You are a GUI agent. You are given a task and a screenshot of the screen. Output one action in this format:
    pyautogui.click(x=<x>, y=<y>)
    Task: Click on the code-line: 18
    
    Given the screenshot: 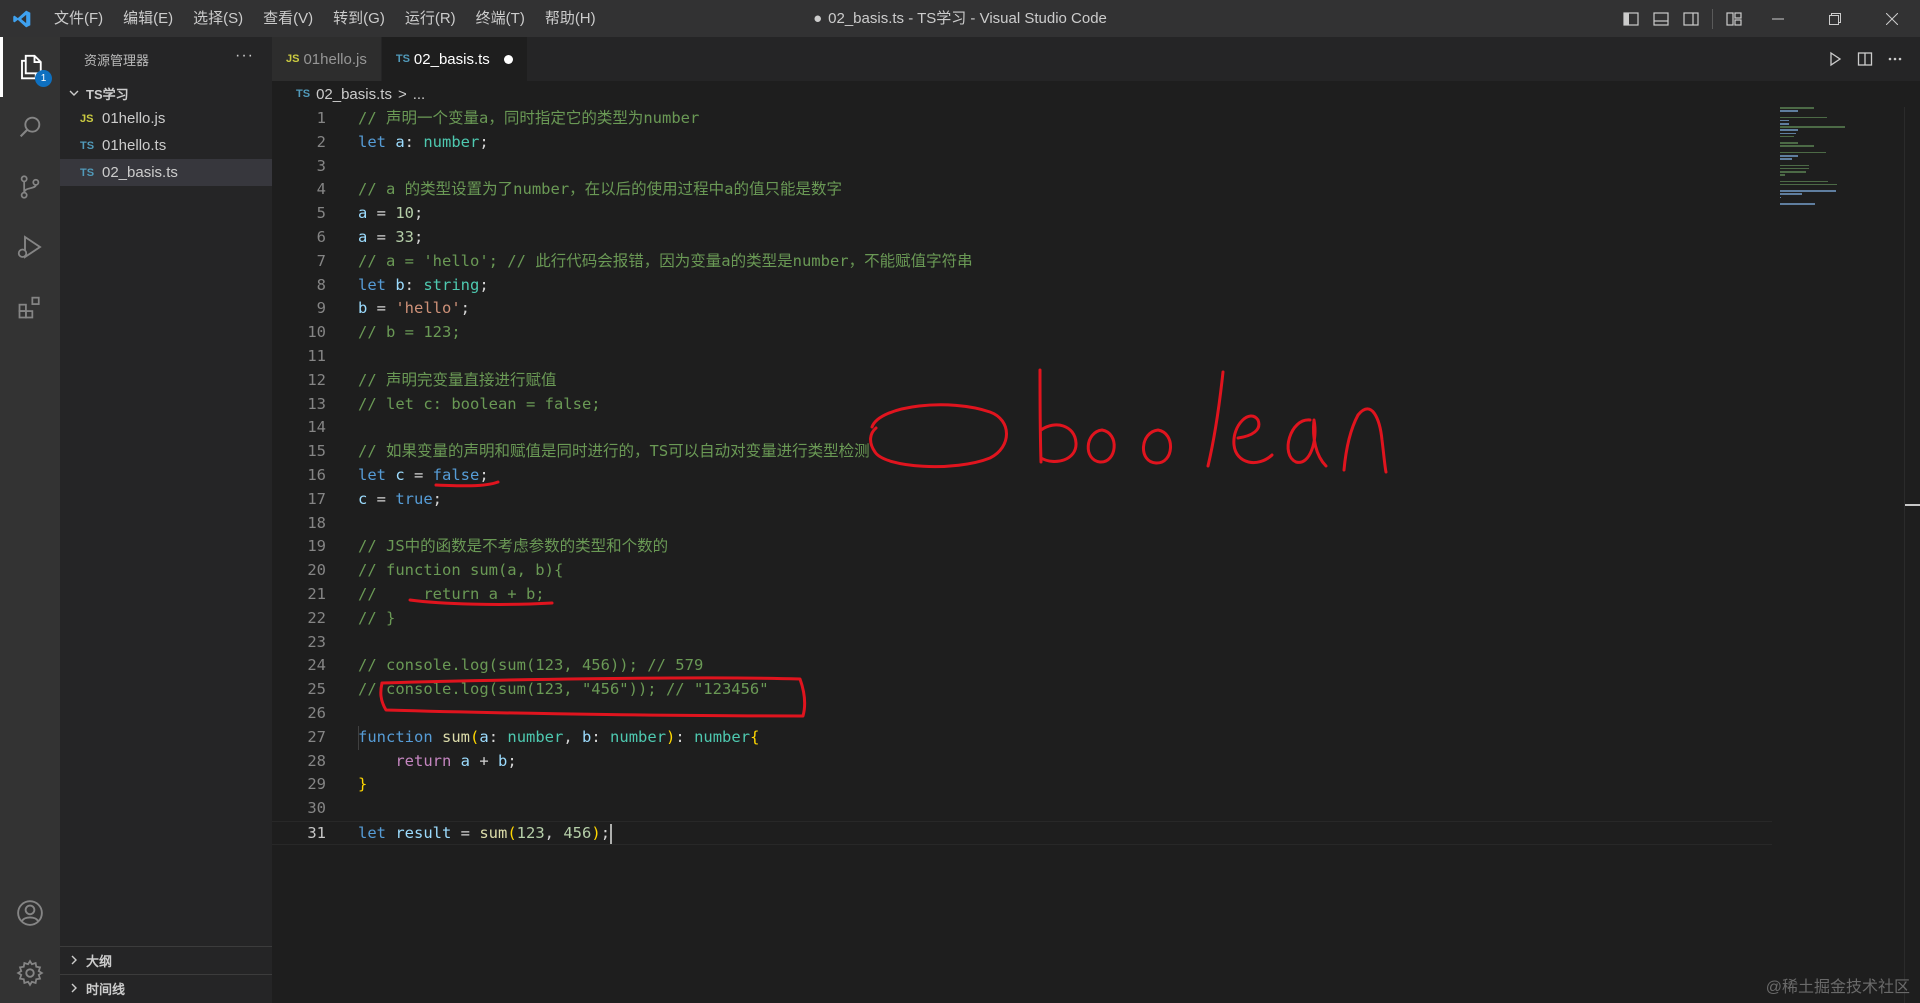 What is the action you would take?
    pyautogui.click(x=1022, y=524)
    